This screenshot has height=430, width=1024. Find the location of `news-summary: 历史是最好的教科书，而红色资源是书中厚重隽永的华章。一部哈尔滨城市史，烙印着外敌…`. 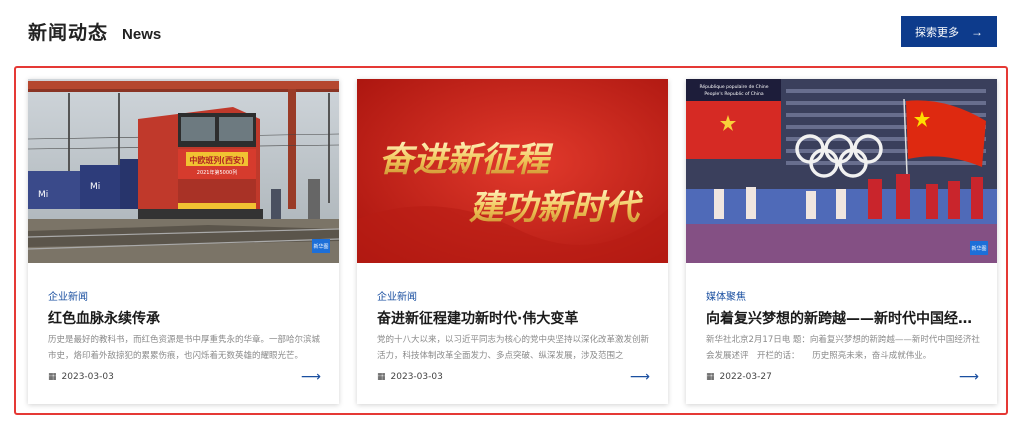

news-summary: 历史是最好的教科书，而红色资源是书中厚重隽永的华章。一部哈尔滨城市史，烙印着外敌… is located at coordinates (184, 348).